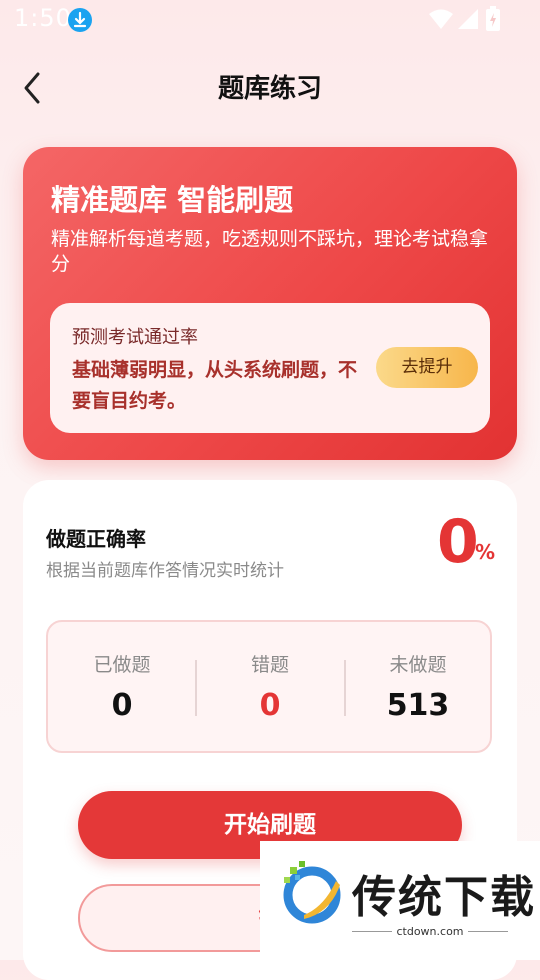 This screenshot has height=980, width=540. Describe the element at coordinates (485, 552) in the screenshot. I see `accuracy-unit: %` at that location.